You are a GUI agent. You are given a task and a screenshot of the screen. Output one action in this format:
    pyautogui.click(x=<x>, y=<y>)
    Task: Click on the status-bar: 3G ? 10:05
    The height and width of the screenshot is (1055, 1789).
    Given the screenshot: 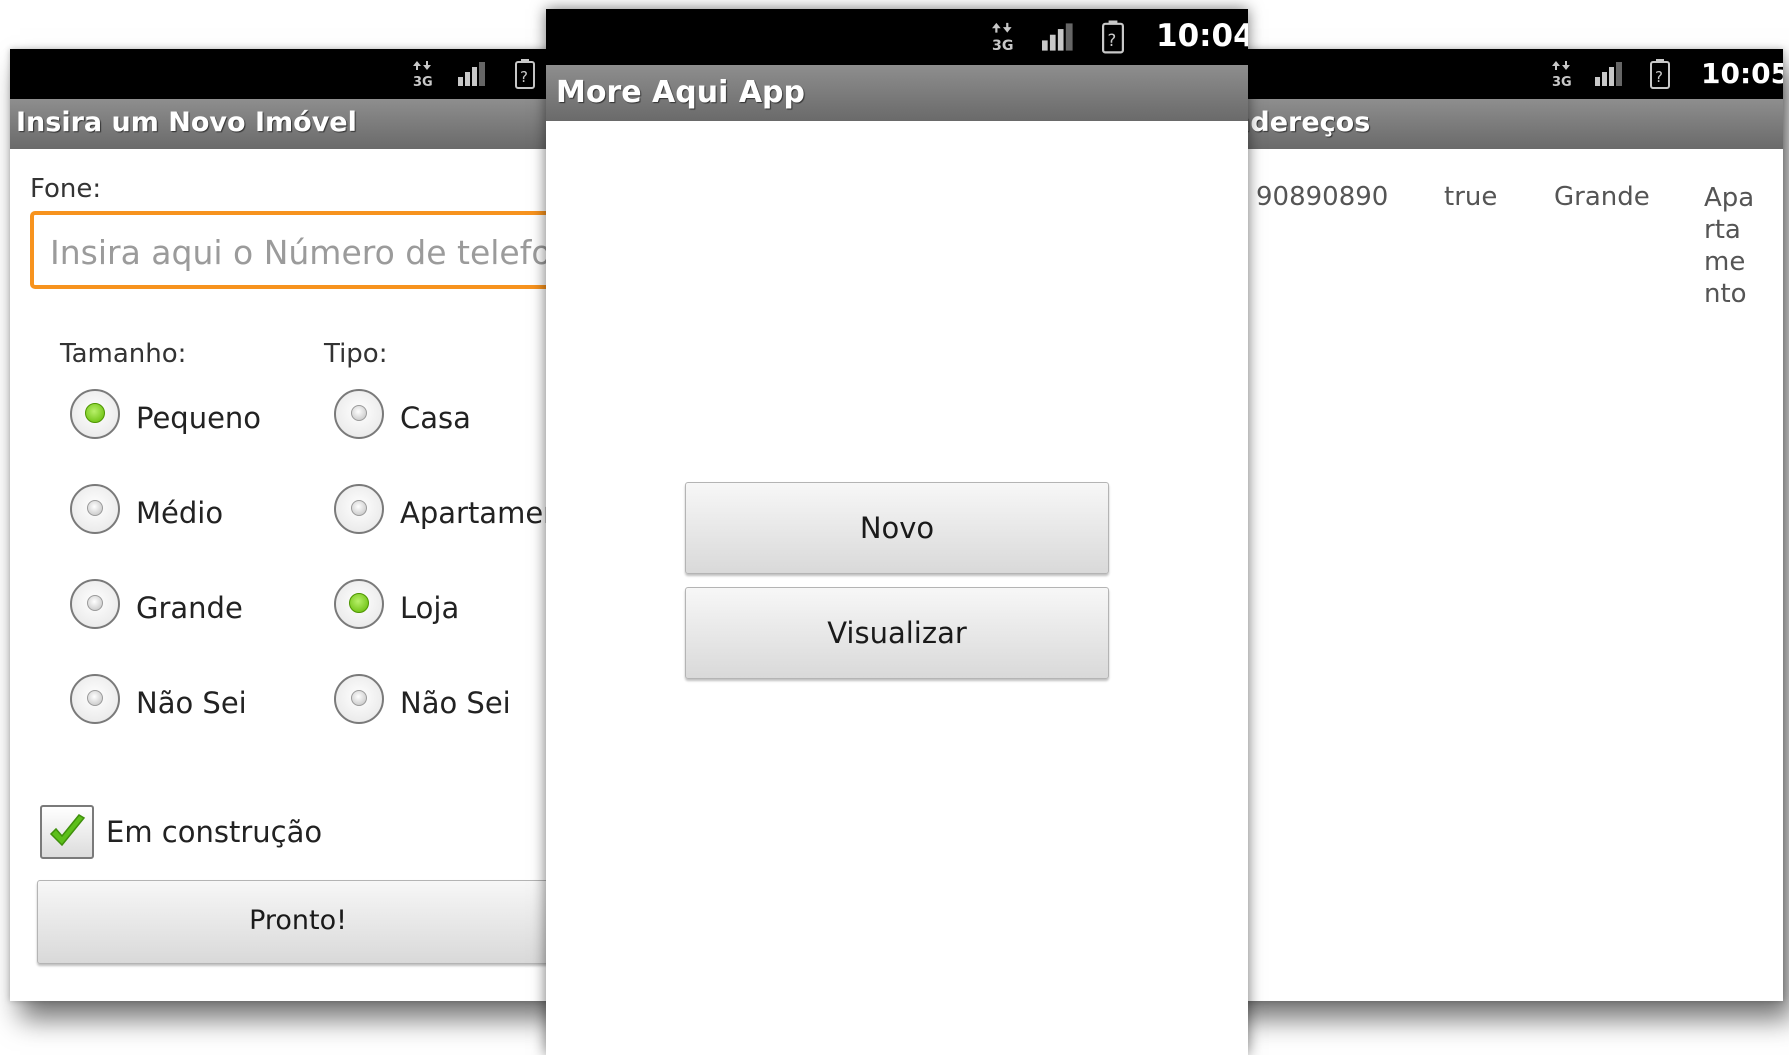 What is the action you would take?
    pyautogui.click(x=1481, y=74)
    